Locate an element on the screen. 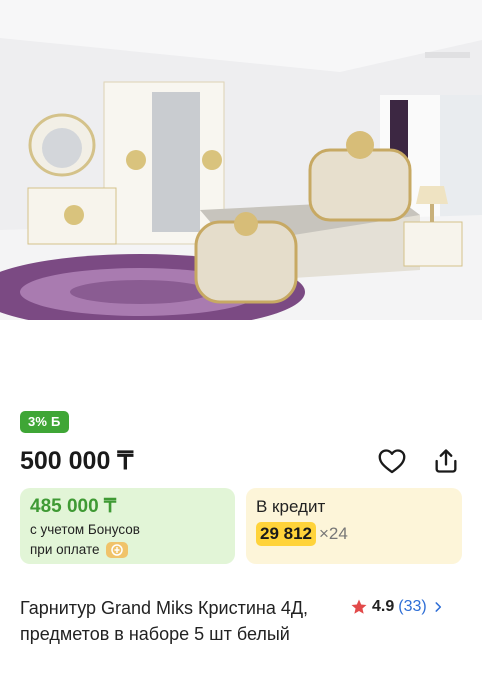 The image size is (482, 700). favorite-button is located at coordinates (392, 461).